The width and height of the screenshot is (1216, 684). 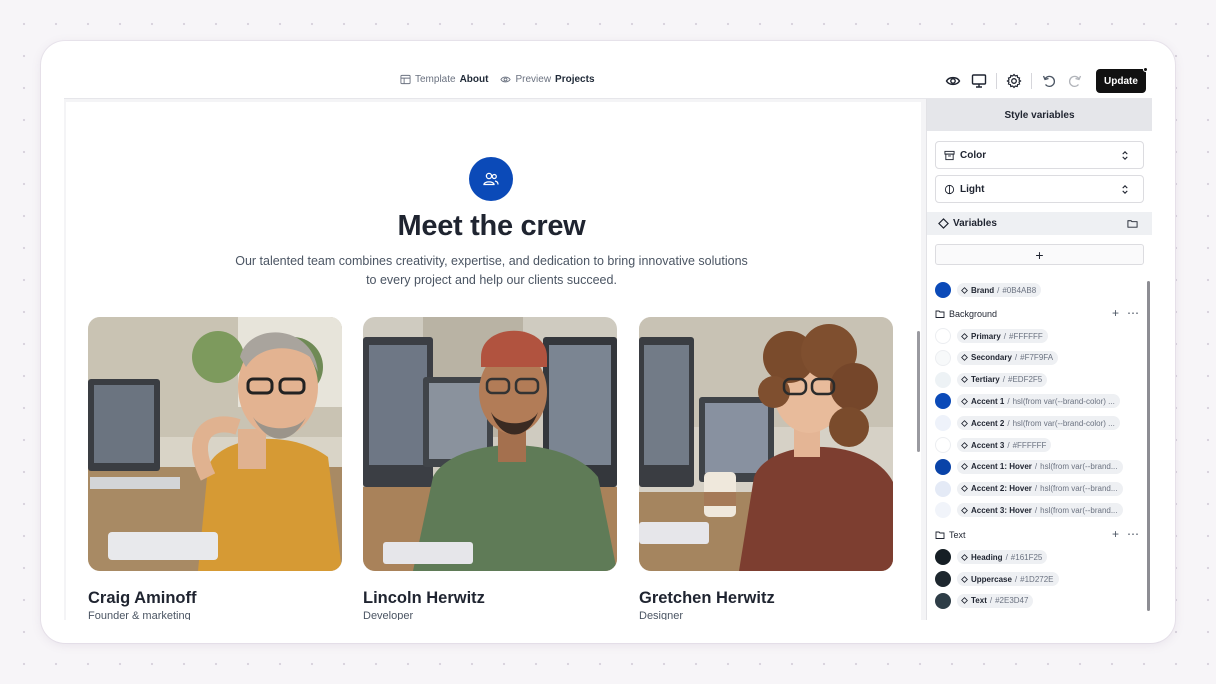 What do you see at coordinates (985, 380) in the screenshot?
I see `variable-name: Tertiary` at bounding box center [985, 380].